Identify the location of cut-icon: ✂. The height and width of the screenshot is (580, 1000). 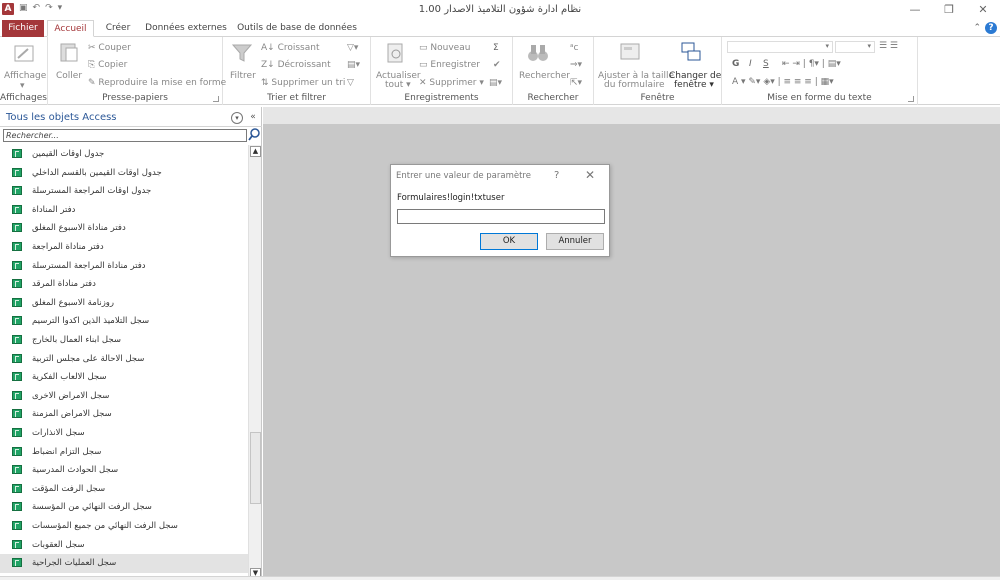
(92, 48).